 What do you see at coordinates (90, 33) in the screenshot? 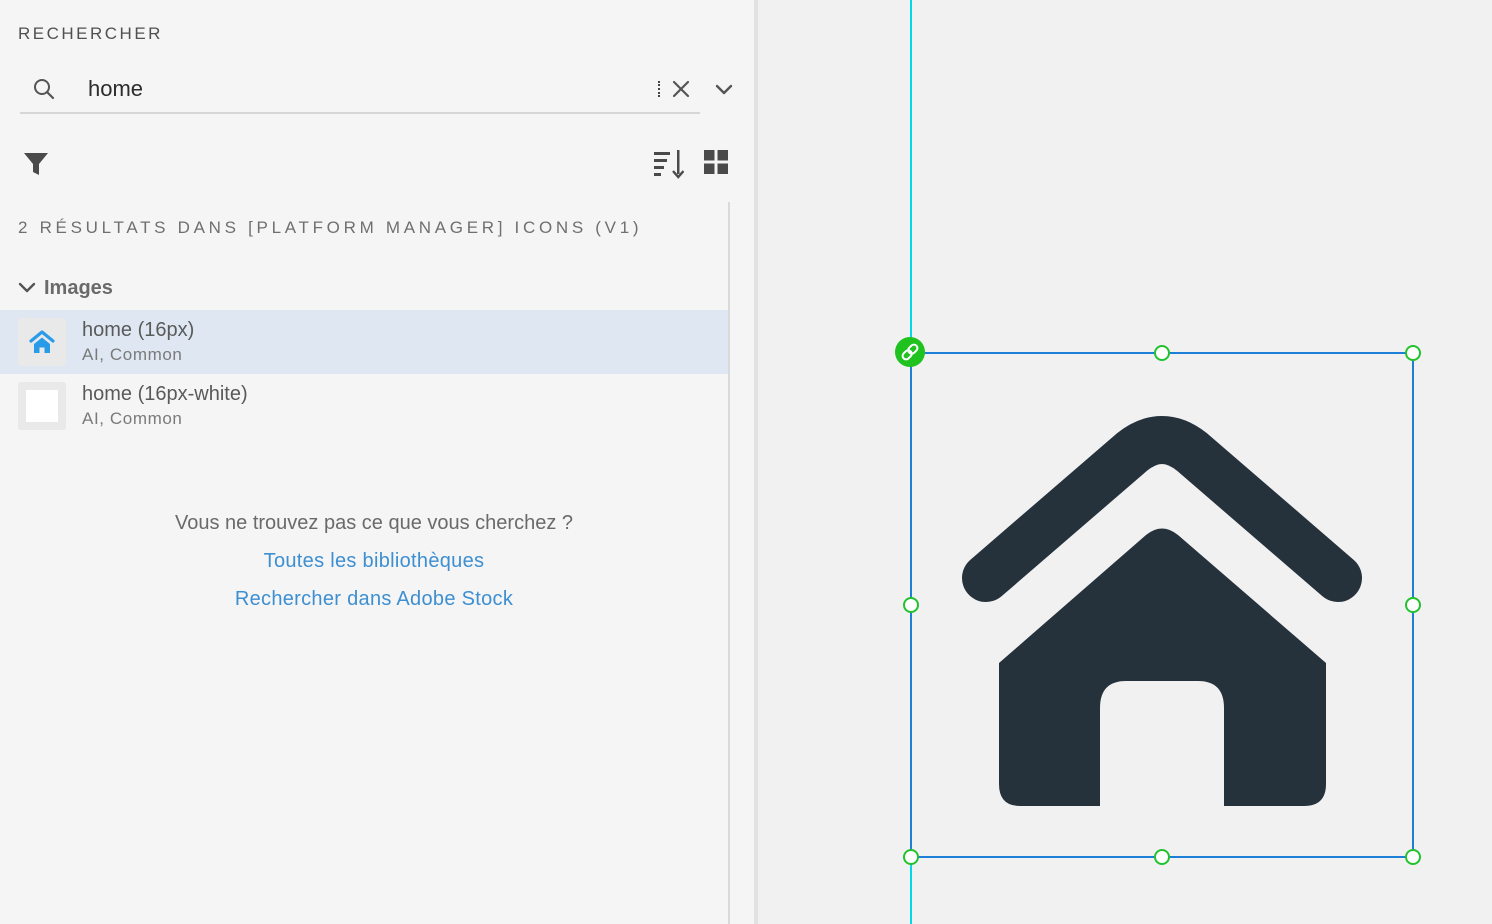
I see `panel-title: RECHERCHER` at bounding box center [90, 33].